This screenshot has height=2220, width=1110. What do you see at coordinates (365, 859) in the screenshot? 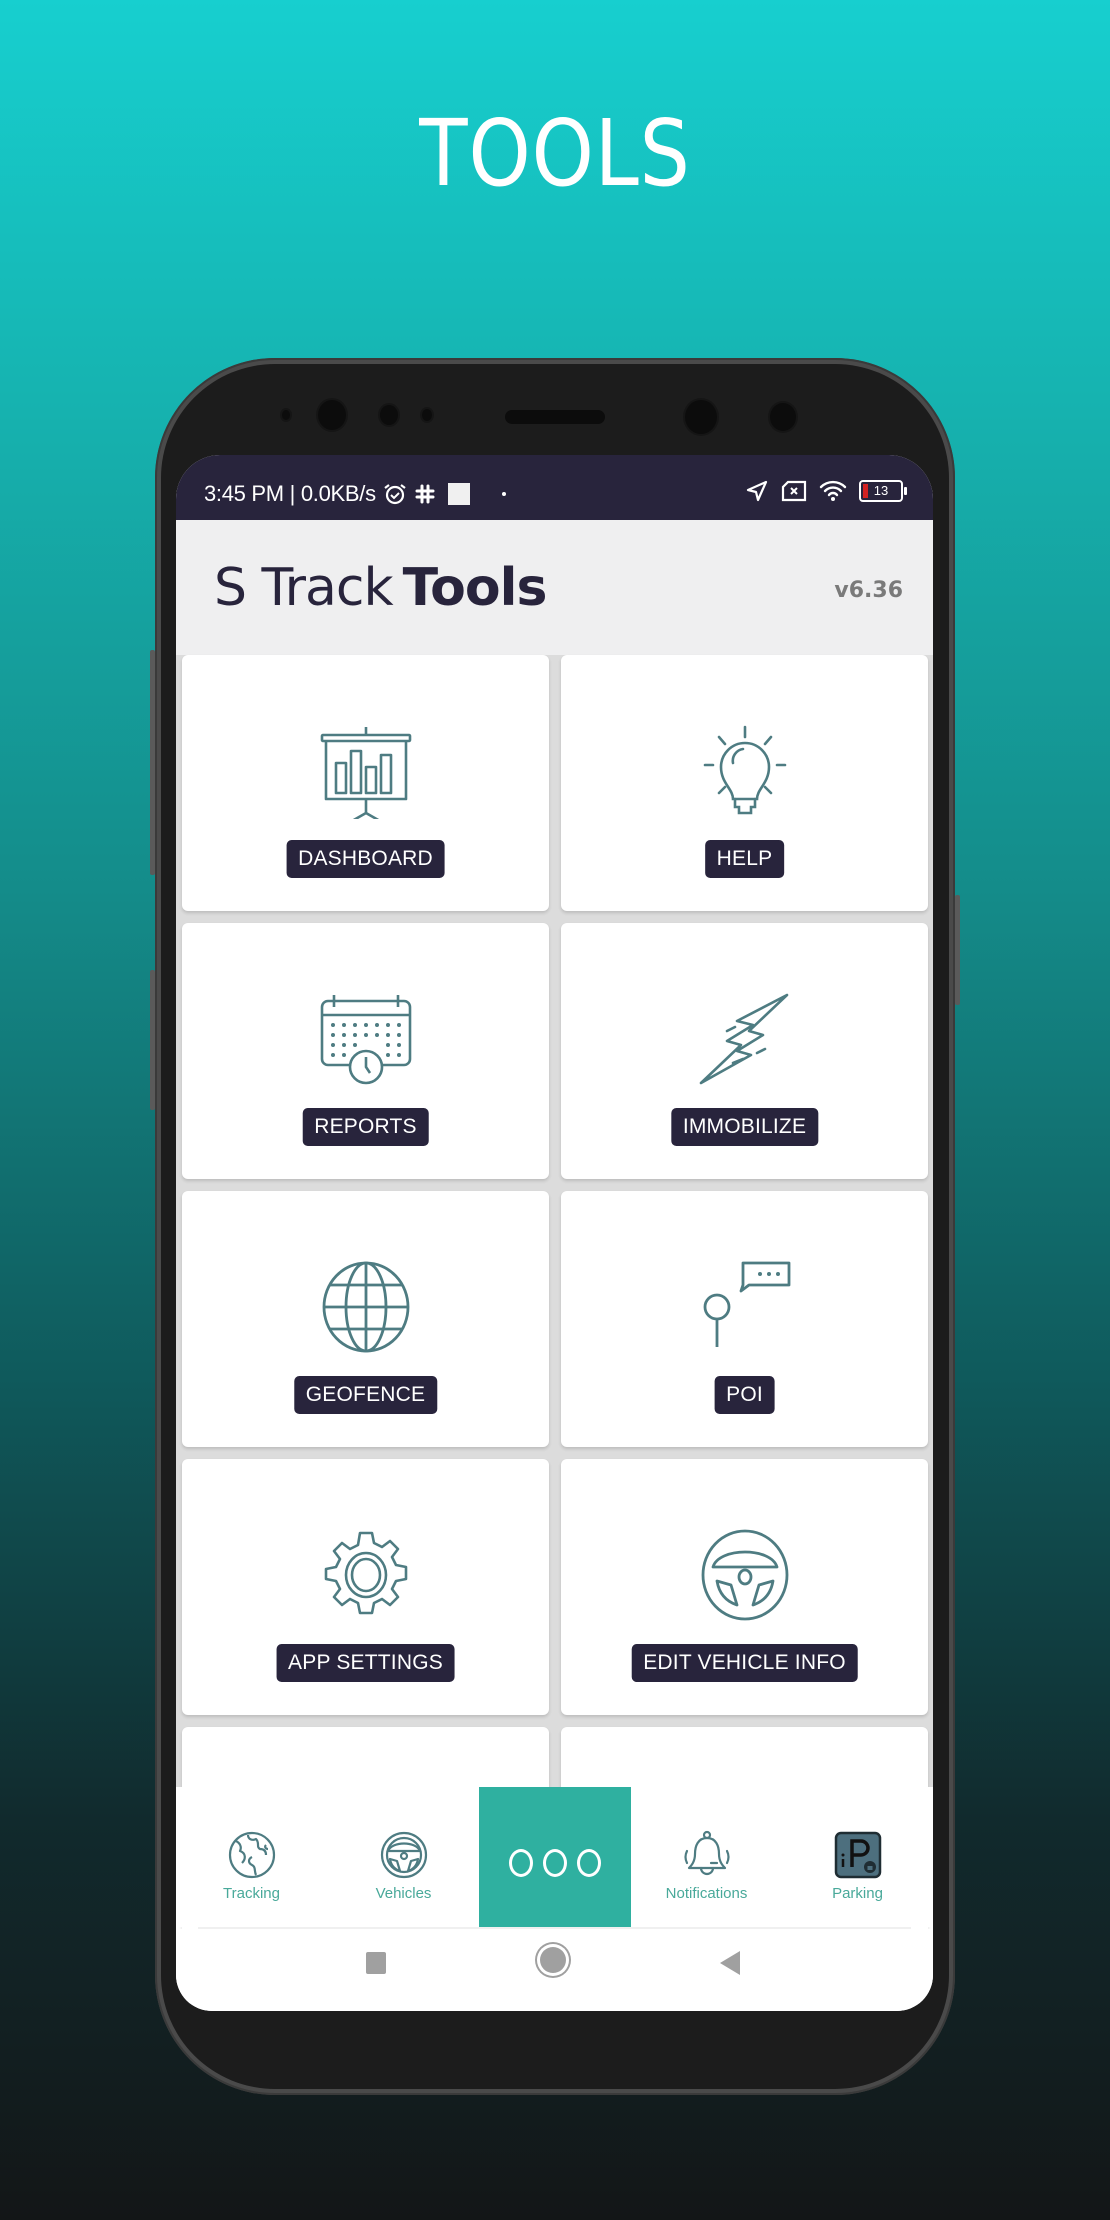
I see `tile-label: DASHBOARD` at bounding box center [365, 859].